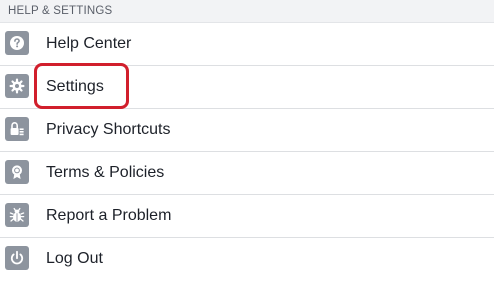 The image size is (494, 284). What do you see at coordinates (75, 86) in the screenshot?
I see `settings-label: Settings` at bounding box center [75, 86].